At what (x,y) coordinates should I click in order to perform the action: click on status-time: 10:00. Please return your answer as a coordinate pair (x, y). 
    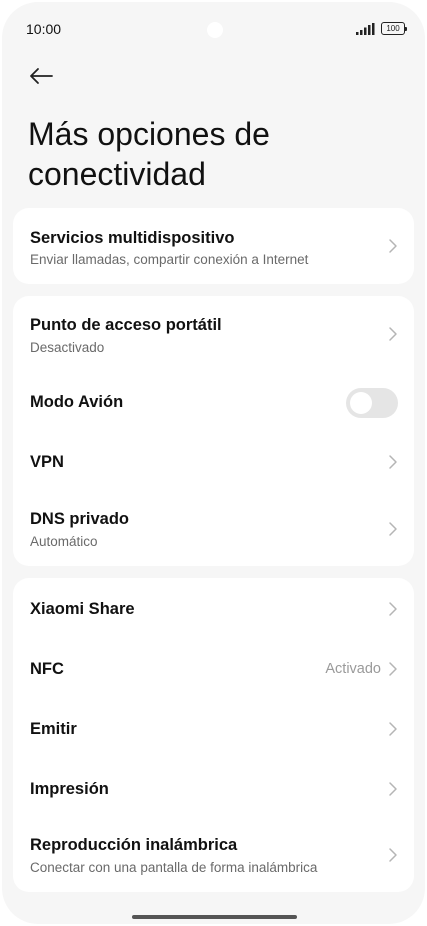
    Looking at the image, I should click on (44, 29).